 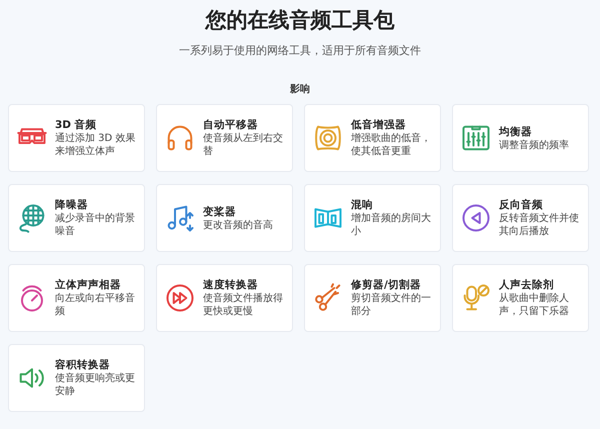 I want to click on tool-description: 使音频文件播放得更快或更慢, so click(x=243, y=305).